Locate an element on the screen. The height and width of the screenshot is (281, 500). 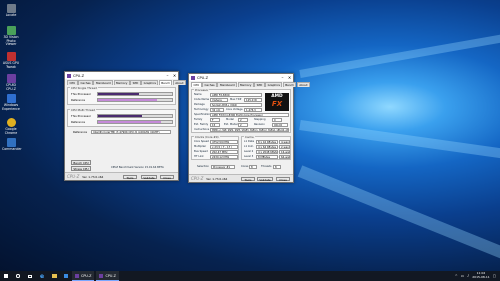
name-field: AMD FX-8300 is located at coordinates (236, 95).